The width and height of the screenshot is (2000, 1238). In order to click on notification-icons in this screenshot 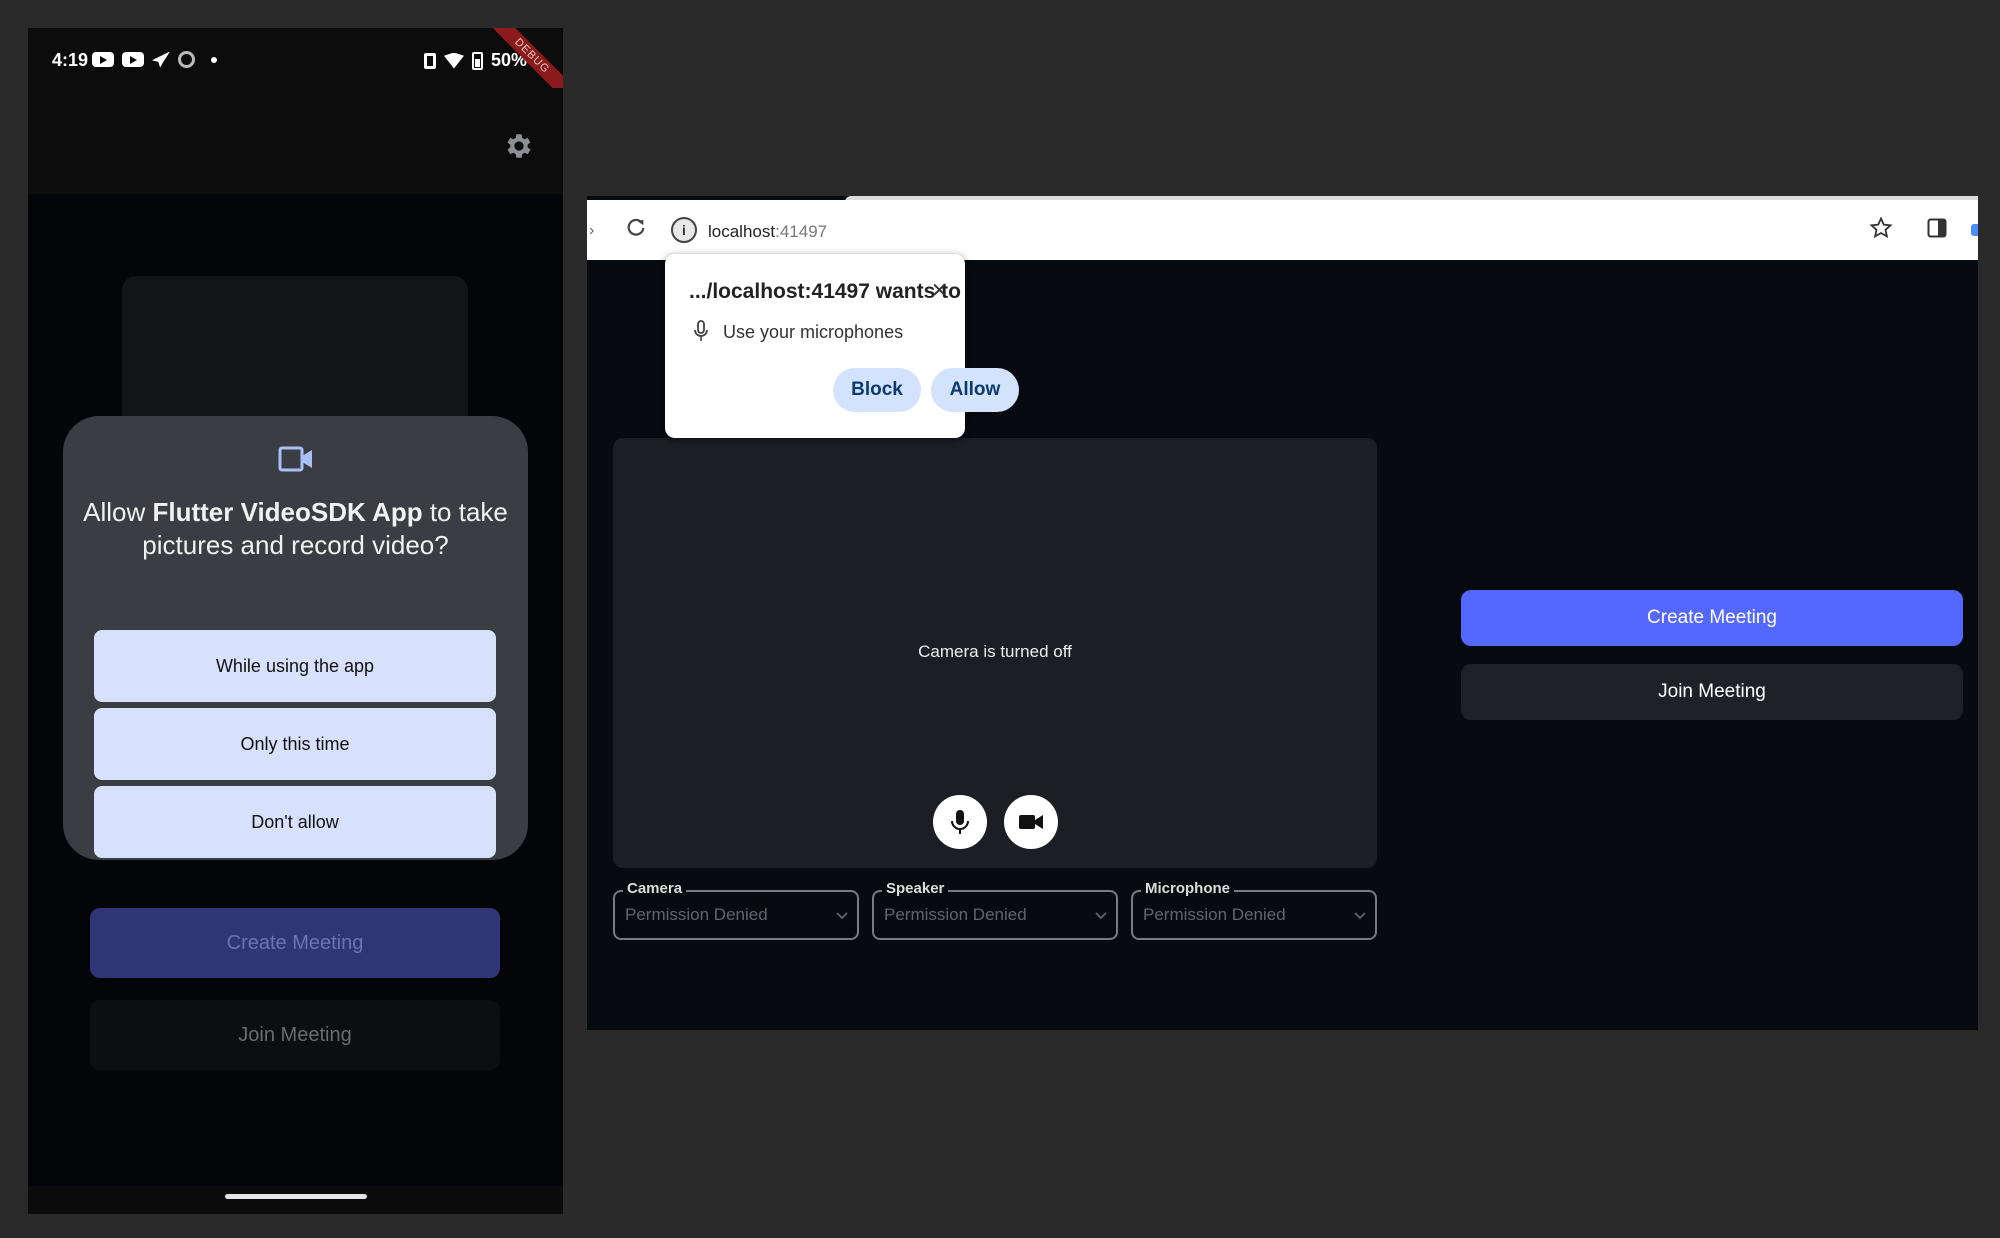, I will do `click(154, 59)`.